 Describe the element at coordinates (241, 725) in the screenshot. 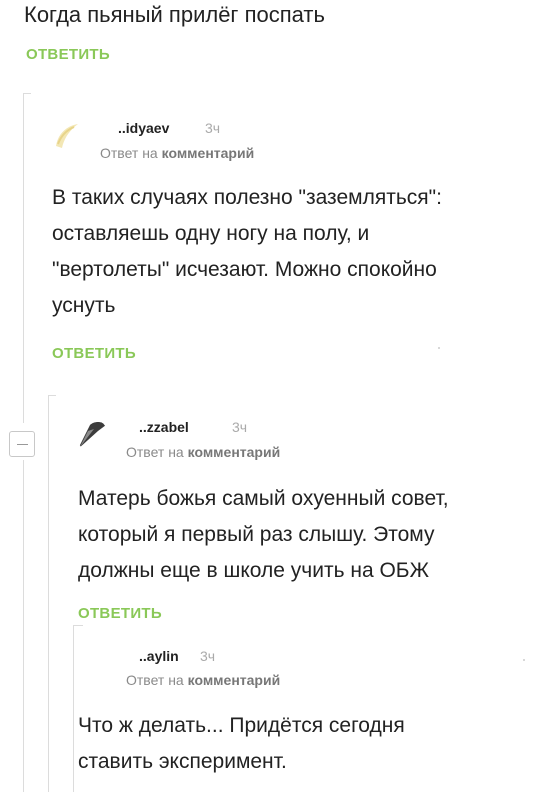

I see `comment-line: Что ж делать... Придётся сегодня` at that location.